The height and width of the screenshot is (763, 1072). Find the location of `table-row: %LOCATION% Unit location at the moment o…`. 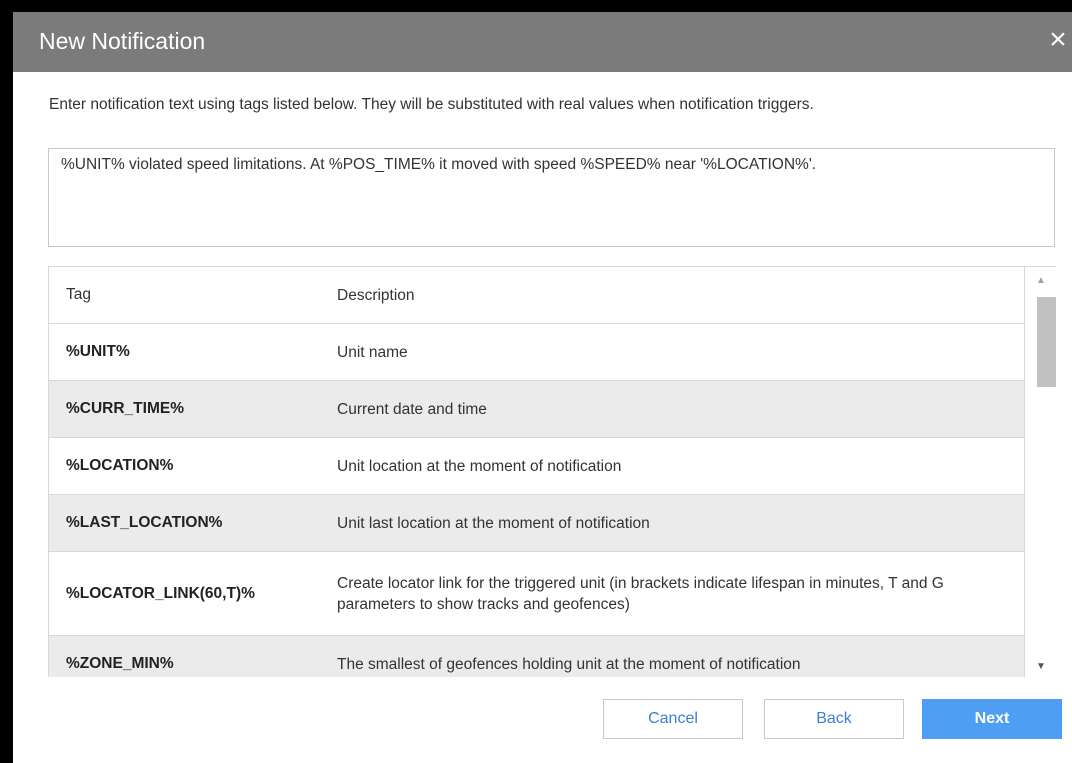

table-row: %LOCATION% Unit location at the moment o… is located at coordinates (537, 466).